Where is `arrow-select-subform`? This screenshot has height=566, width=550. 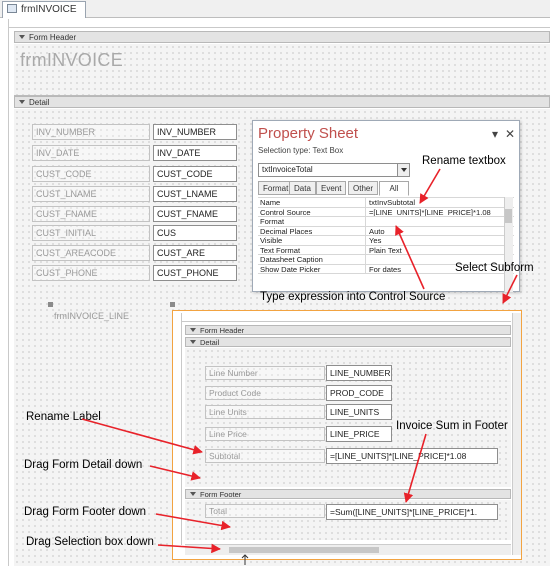
arrow-select-subform is located at coordinates (510, 289).